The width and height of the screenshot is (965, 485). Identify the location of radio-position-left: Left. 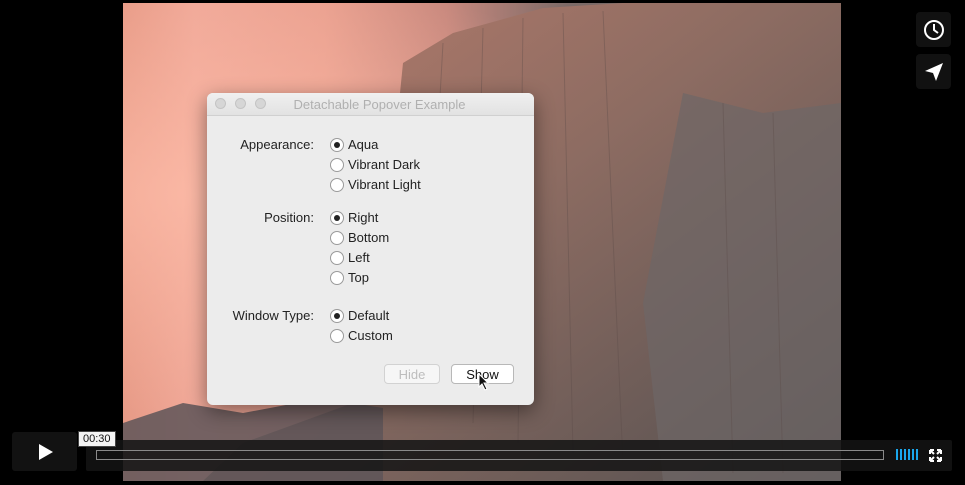
(350, 257).